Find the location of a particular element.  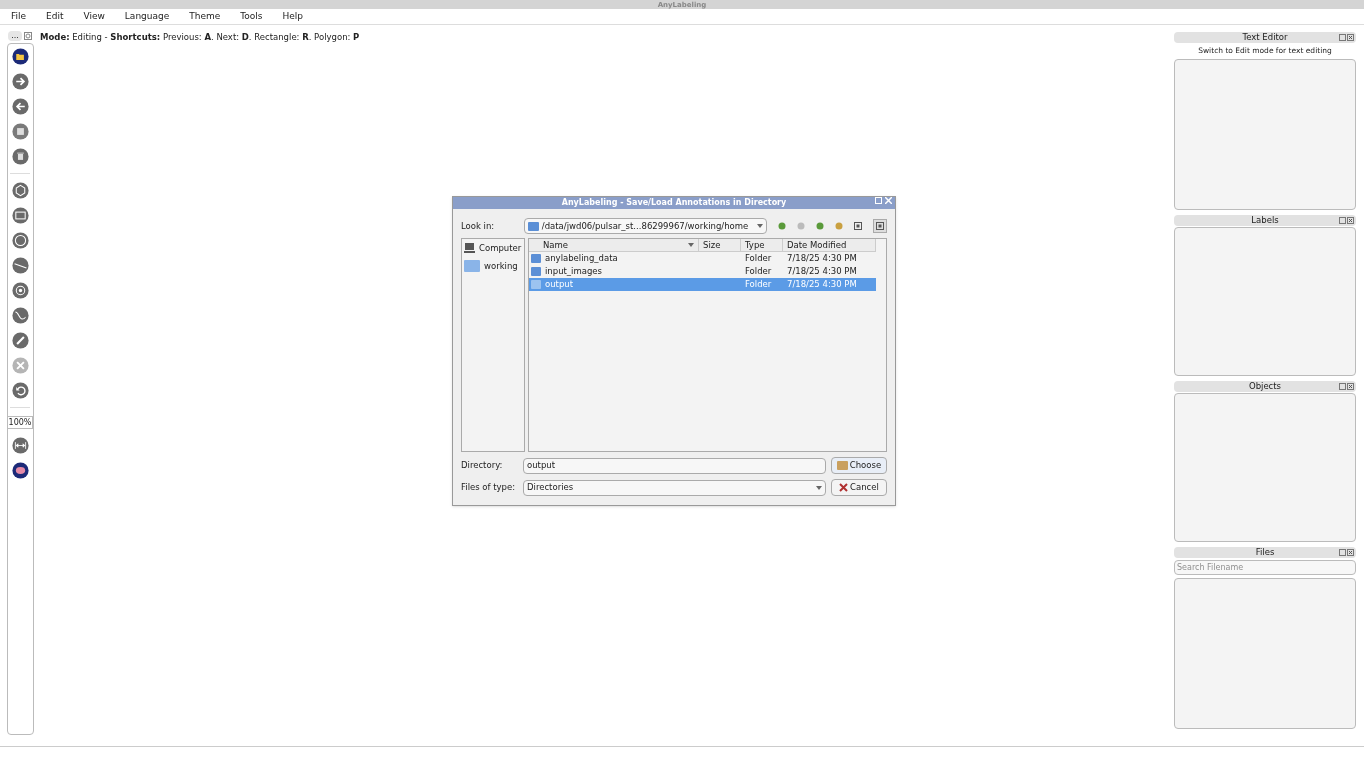

fit-width-icon is located at coordinates (20, 445).